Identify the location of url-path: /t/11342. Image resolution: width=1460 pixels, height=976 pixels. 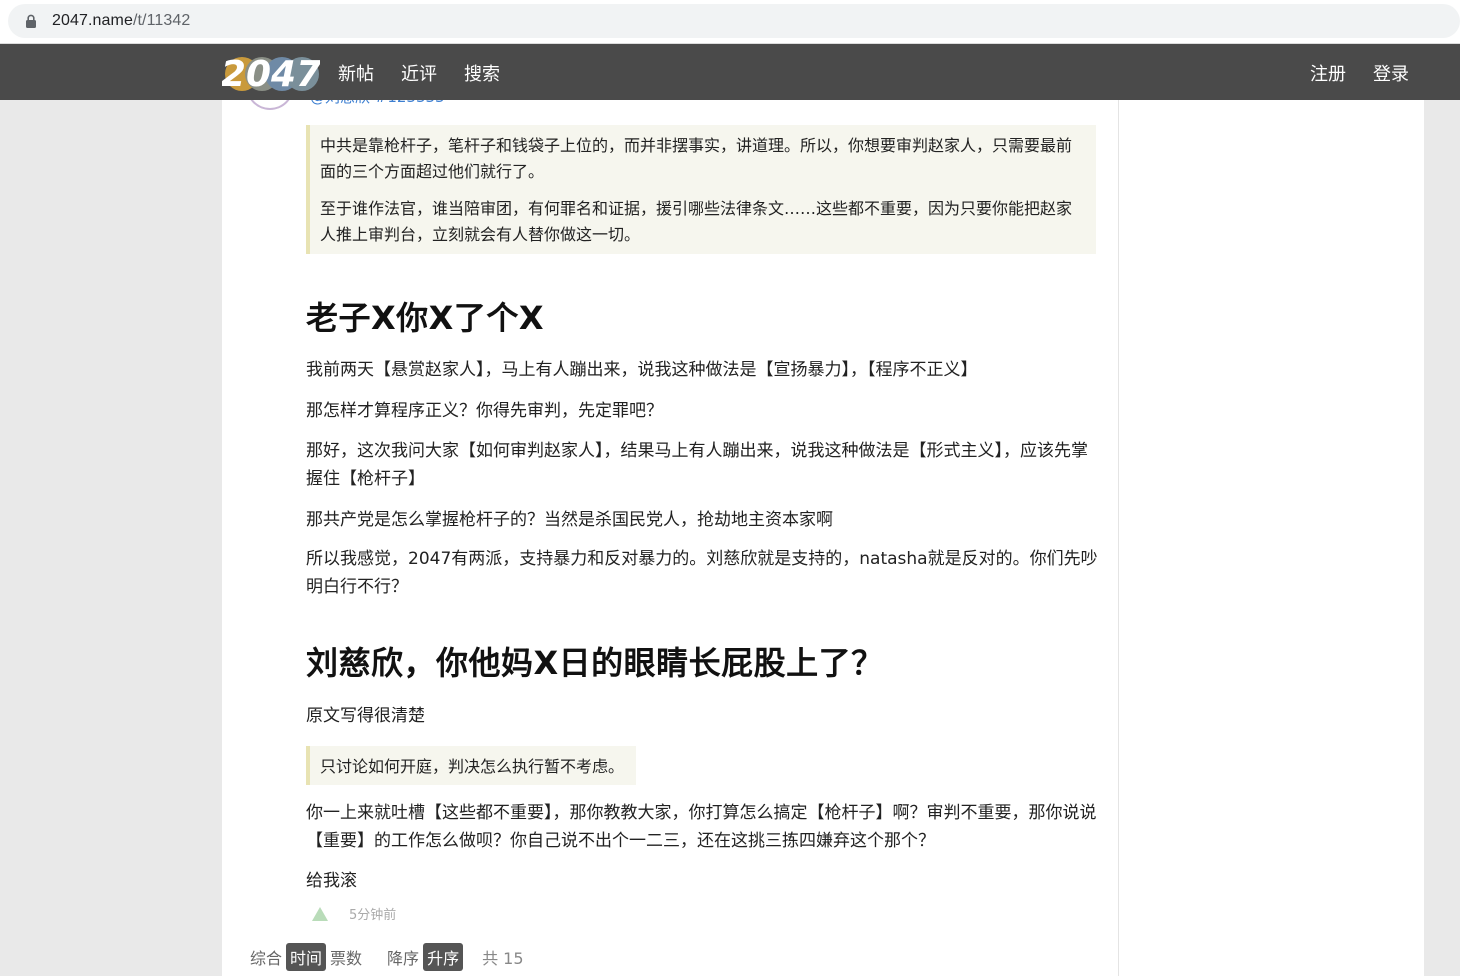
(161, 20).